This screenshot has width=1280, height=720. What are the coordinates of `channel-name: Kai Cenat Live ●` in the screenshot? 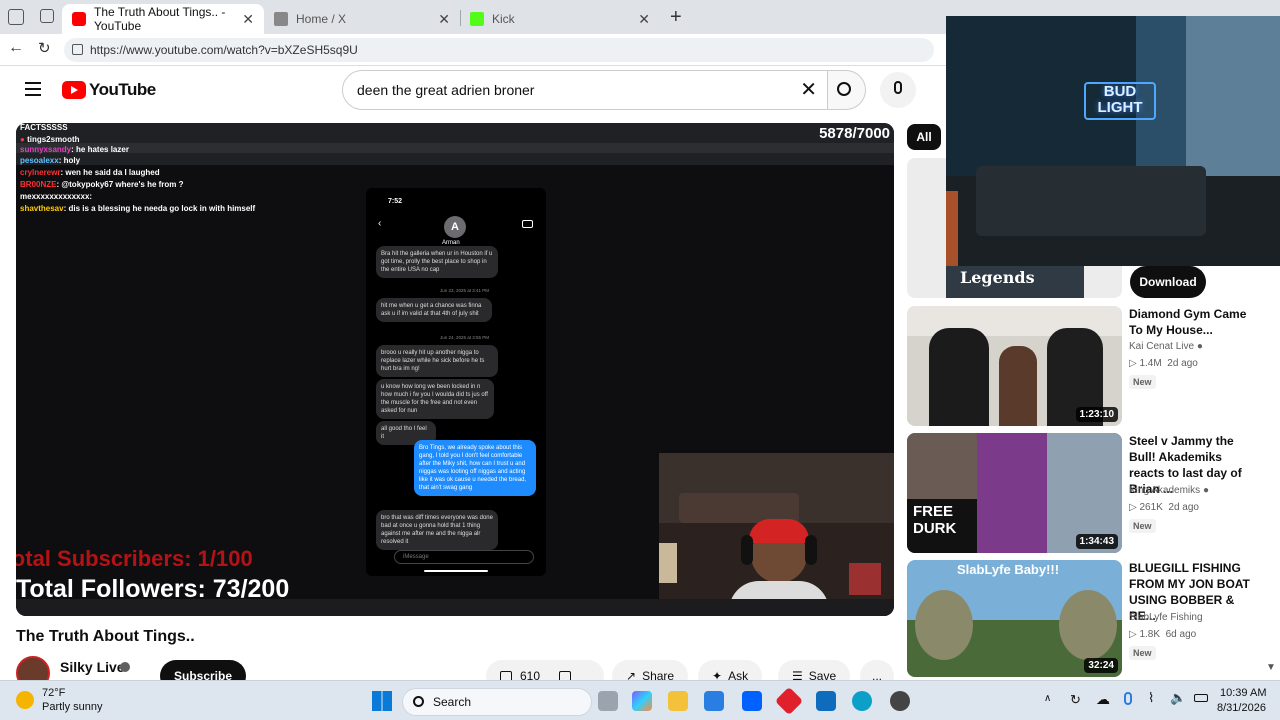 It's located at (1166, 346).